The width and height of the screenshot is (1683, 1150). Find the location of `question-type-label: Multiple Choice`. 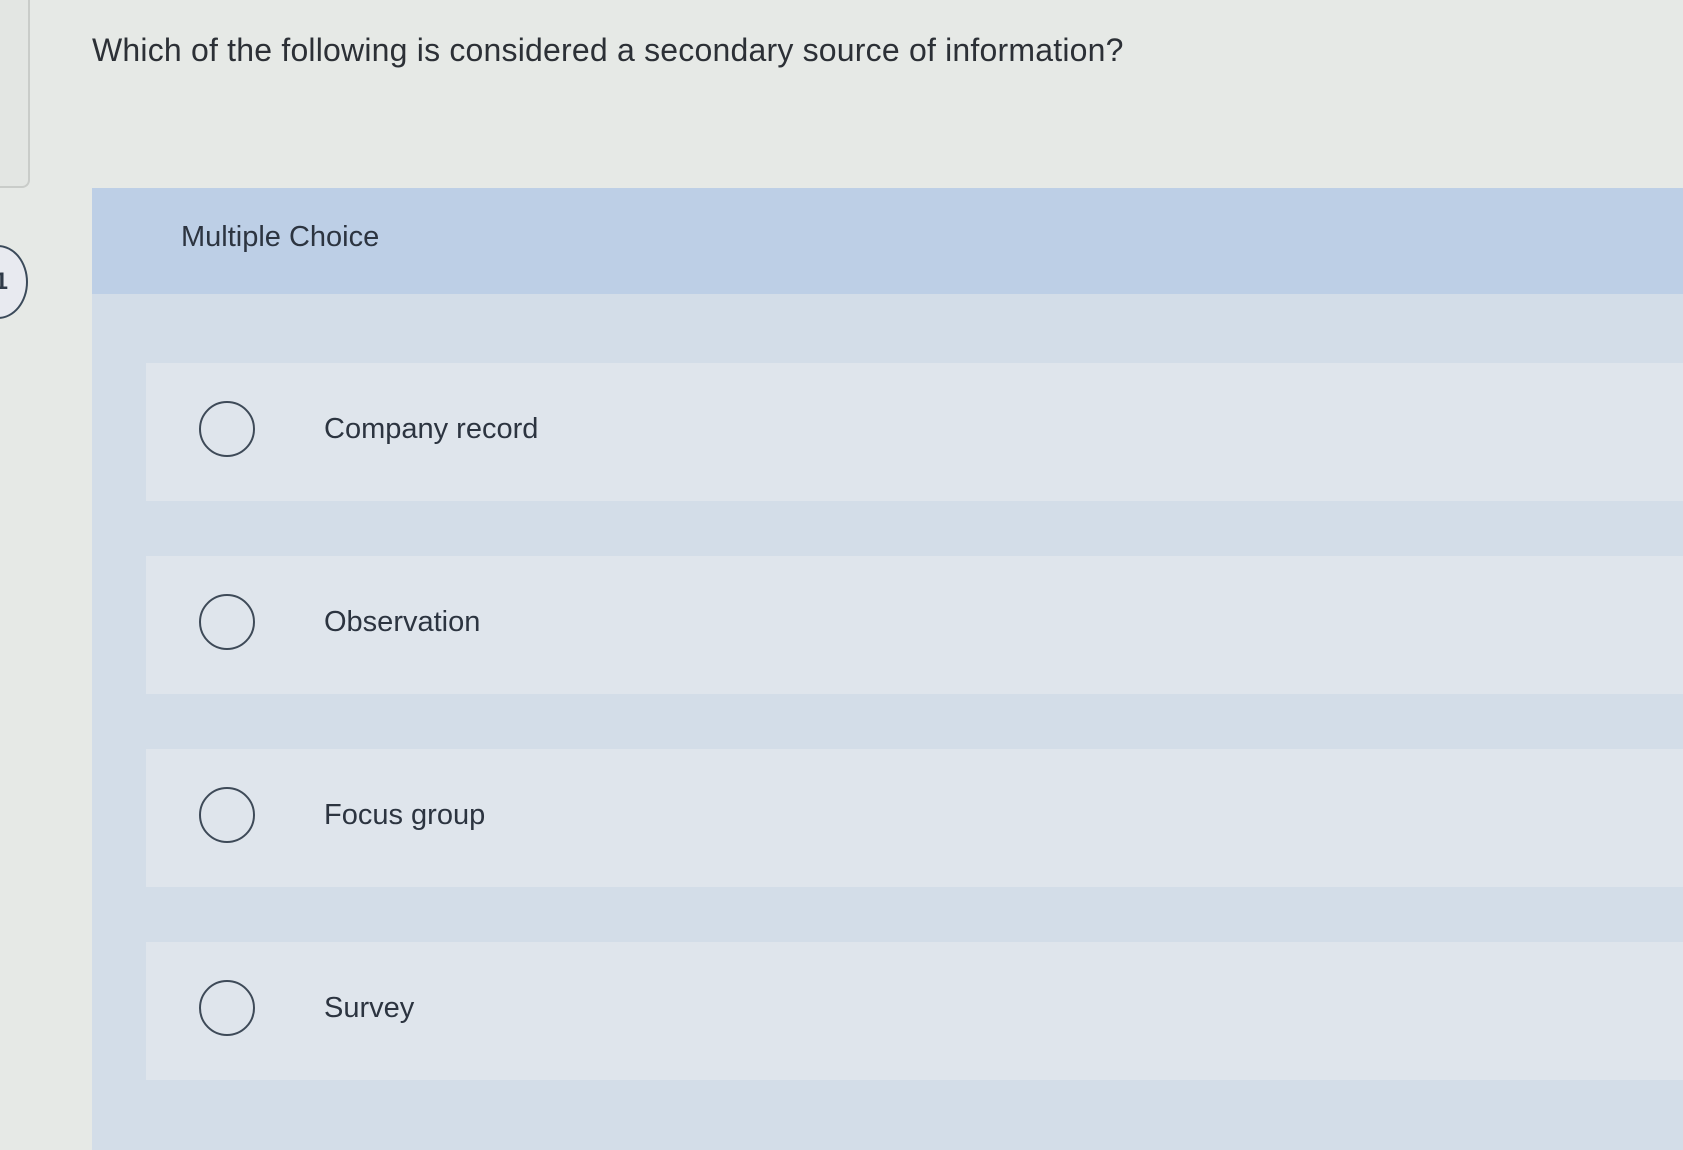

question-type-label: Multiple Choice is located at coordinates (280, 237).